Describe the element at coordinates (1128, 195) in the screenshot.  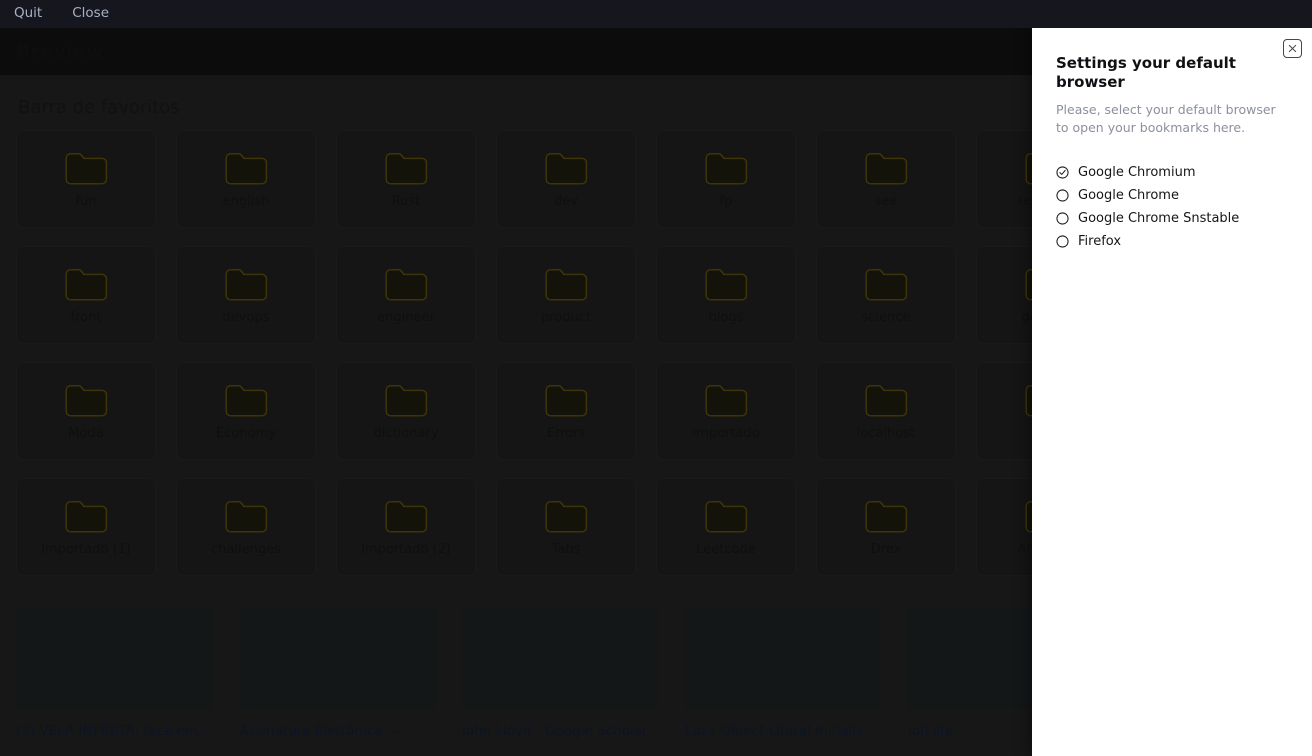
I see `browser-option-label: Google Chrome` at that location.